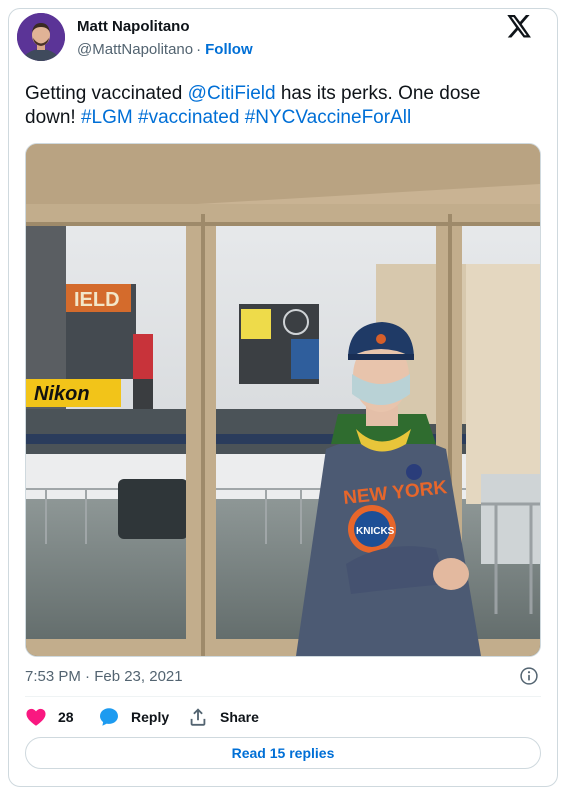 This screenshot has width=568, height=797. I want to click on tweet-text-segment: Getting vaccinated, so click(106, 93).